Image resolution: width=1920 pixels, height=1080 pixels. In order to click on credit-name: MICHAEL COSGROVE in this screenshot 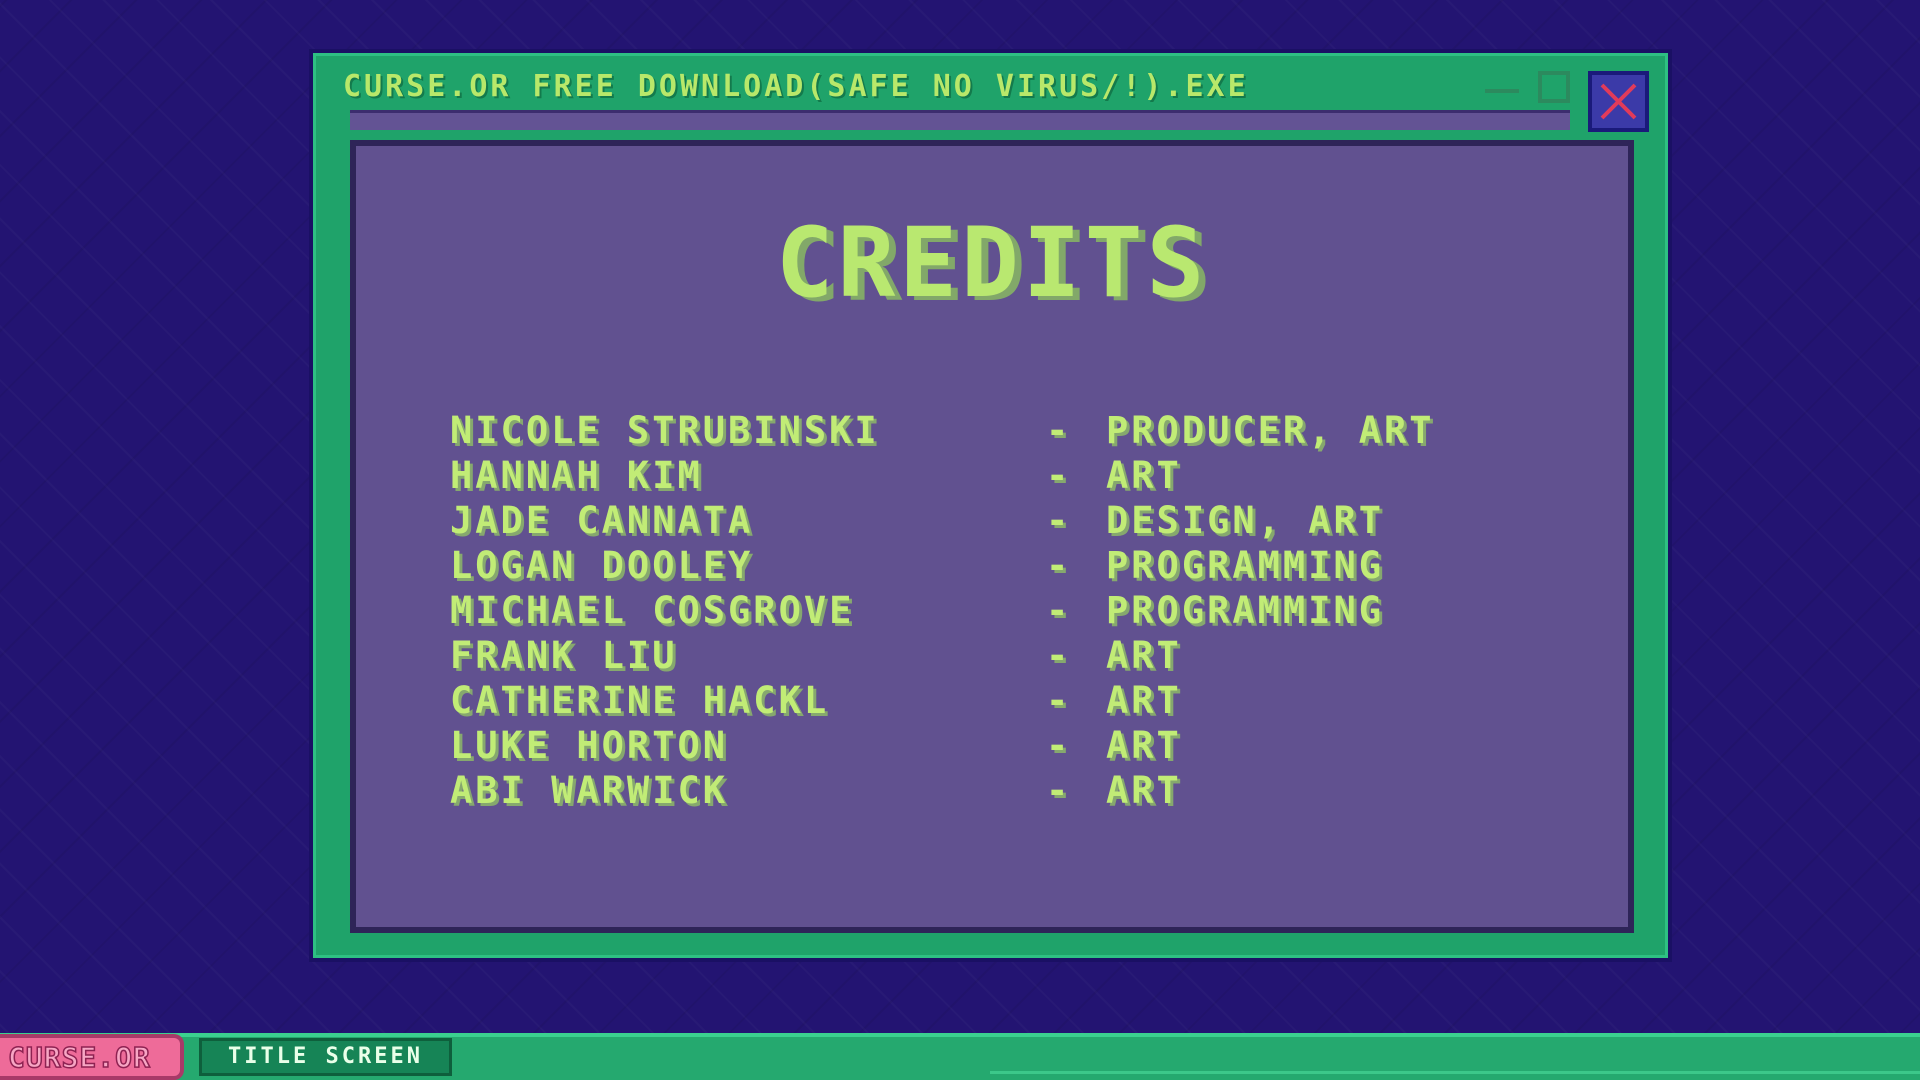, I will do `click(652, 610)`.